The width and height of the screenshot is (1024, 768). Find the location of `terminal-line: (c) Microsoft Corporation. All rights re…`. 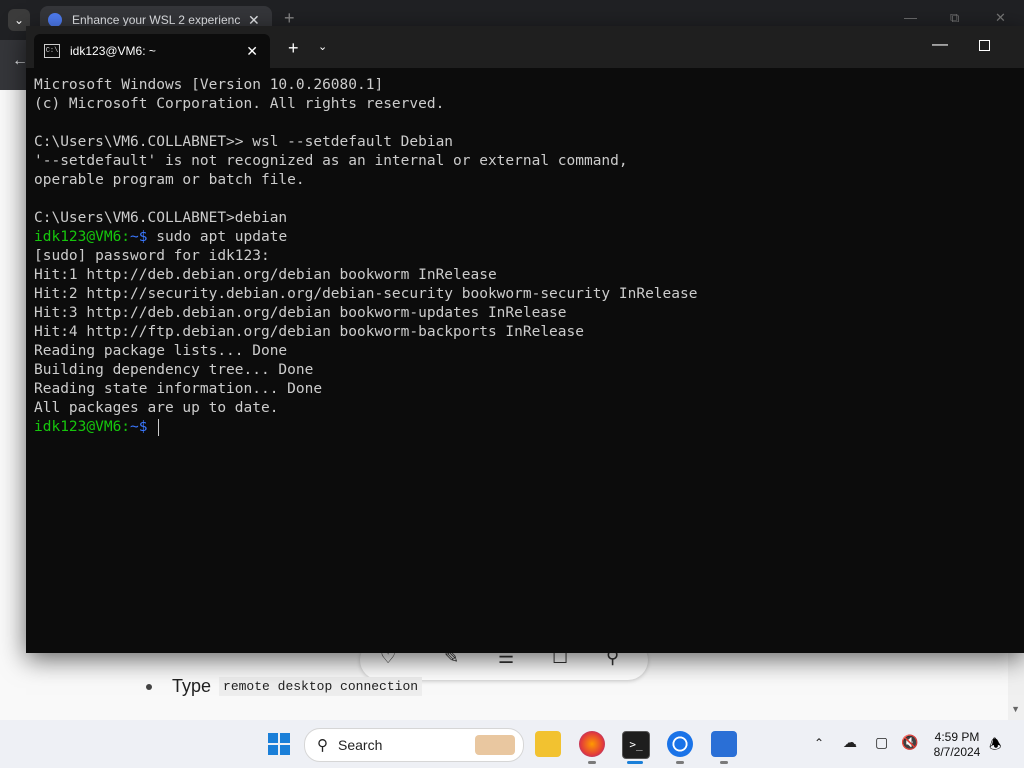

terminal-line: (c) Microsoft Corporation. All rights re… is located at coordinates (239, 104).